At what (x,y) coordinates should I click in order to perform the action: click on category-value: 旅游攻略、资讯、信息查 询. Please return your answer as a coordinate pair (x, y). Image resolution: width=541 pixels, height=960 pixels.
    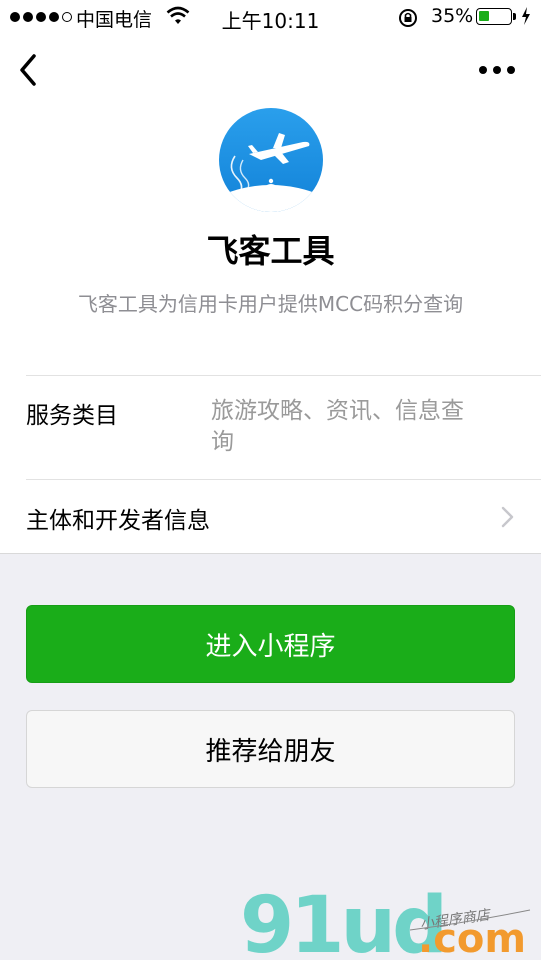
    Looking at the image, I should click on (366, 427).